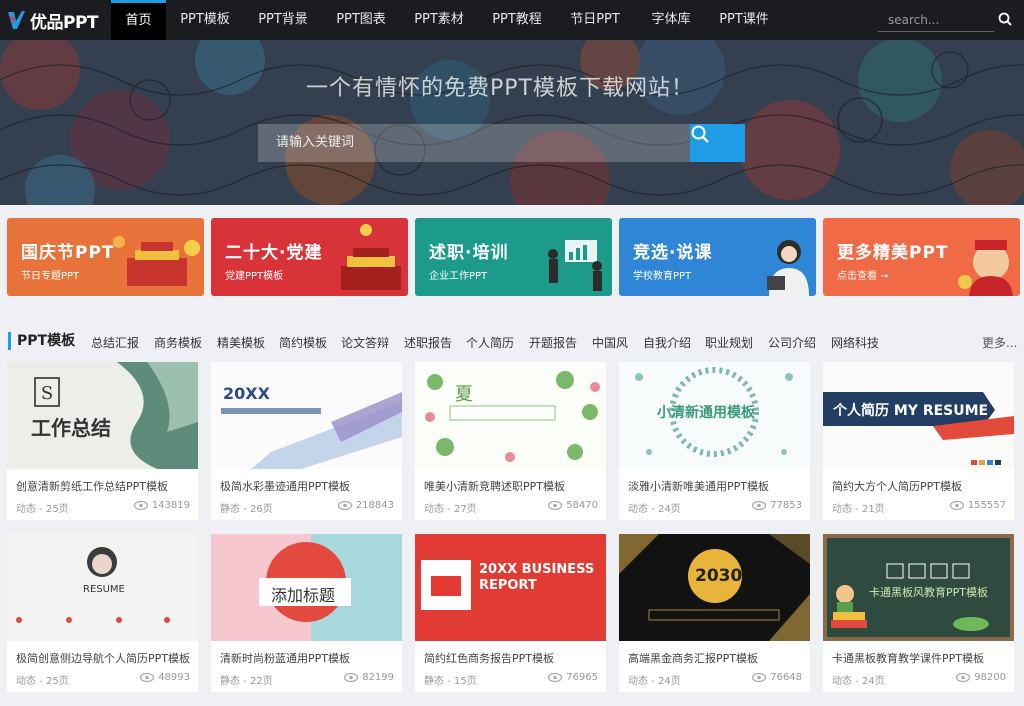 The height and width of the screenshot is (706, 1024). What do you see at coordinates (706, 413) in the screenshot?
I see `thumbnail-title: 小清新通用模板` at bounding box center [706, 413].